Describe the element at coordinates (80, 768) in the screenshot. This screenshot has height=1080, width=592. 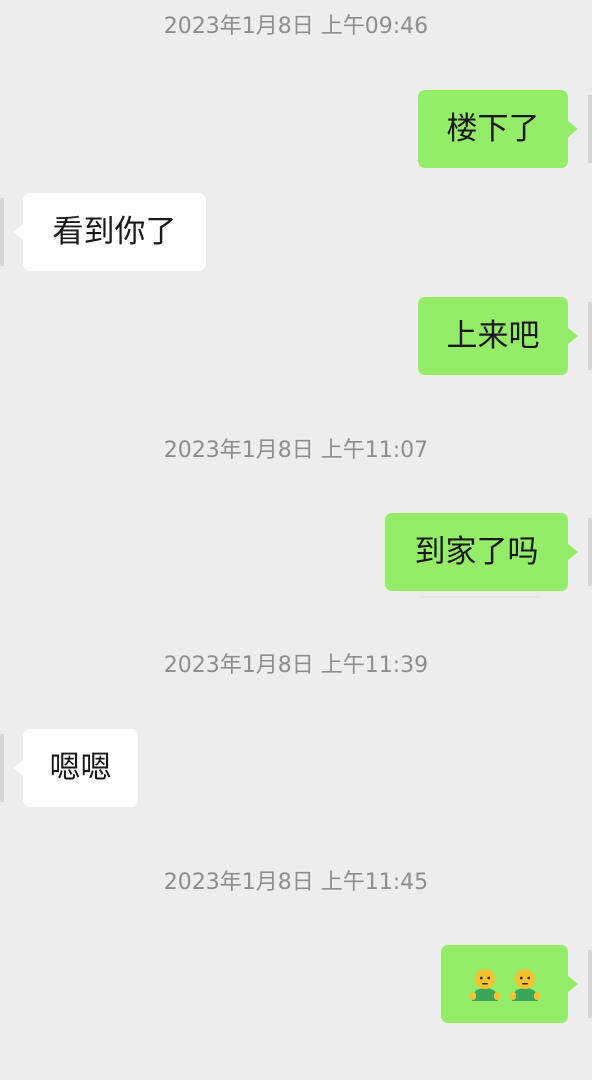
I see `message-text: 嗯嗯` at that location.